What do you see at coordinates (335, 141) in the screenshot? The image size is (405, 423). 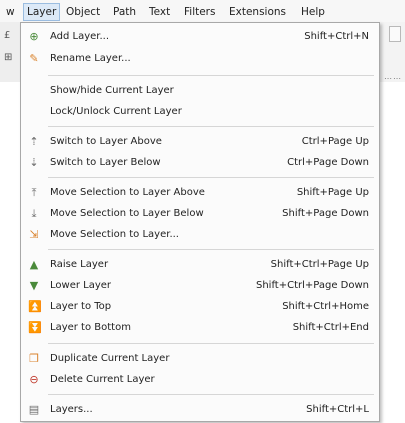 I see `menu-item-shortcut: Ctrl+Page Up` at bounding box center [335, 141].